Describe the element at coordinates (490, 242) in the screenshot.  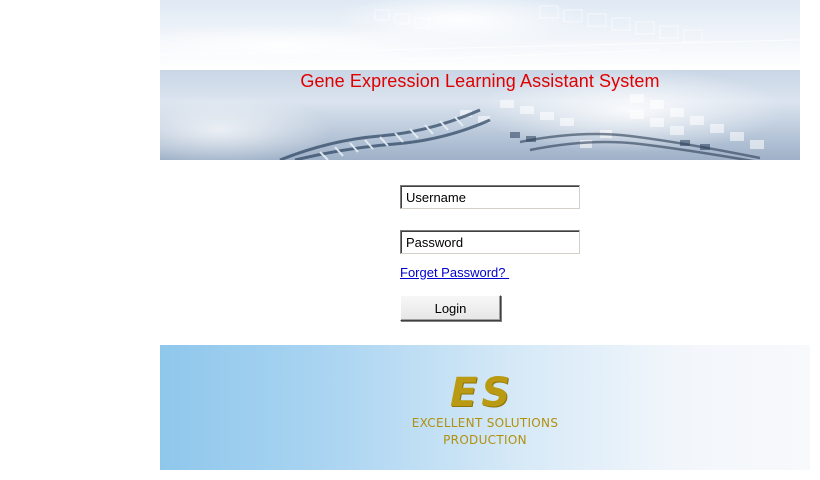
I see `password-input` at that location.